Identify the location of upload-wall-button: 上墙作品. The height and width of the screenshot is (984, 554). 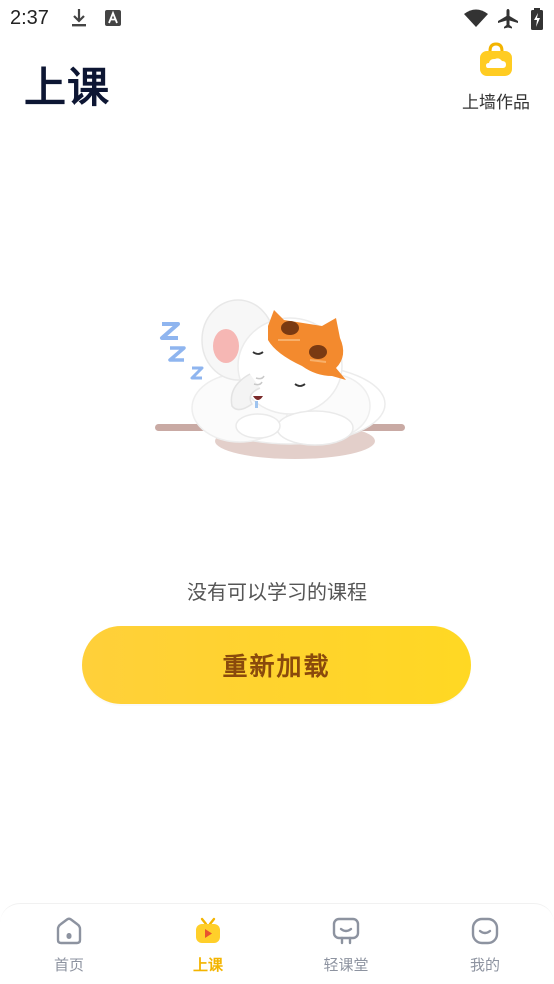
(496, 77).